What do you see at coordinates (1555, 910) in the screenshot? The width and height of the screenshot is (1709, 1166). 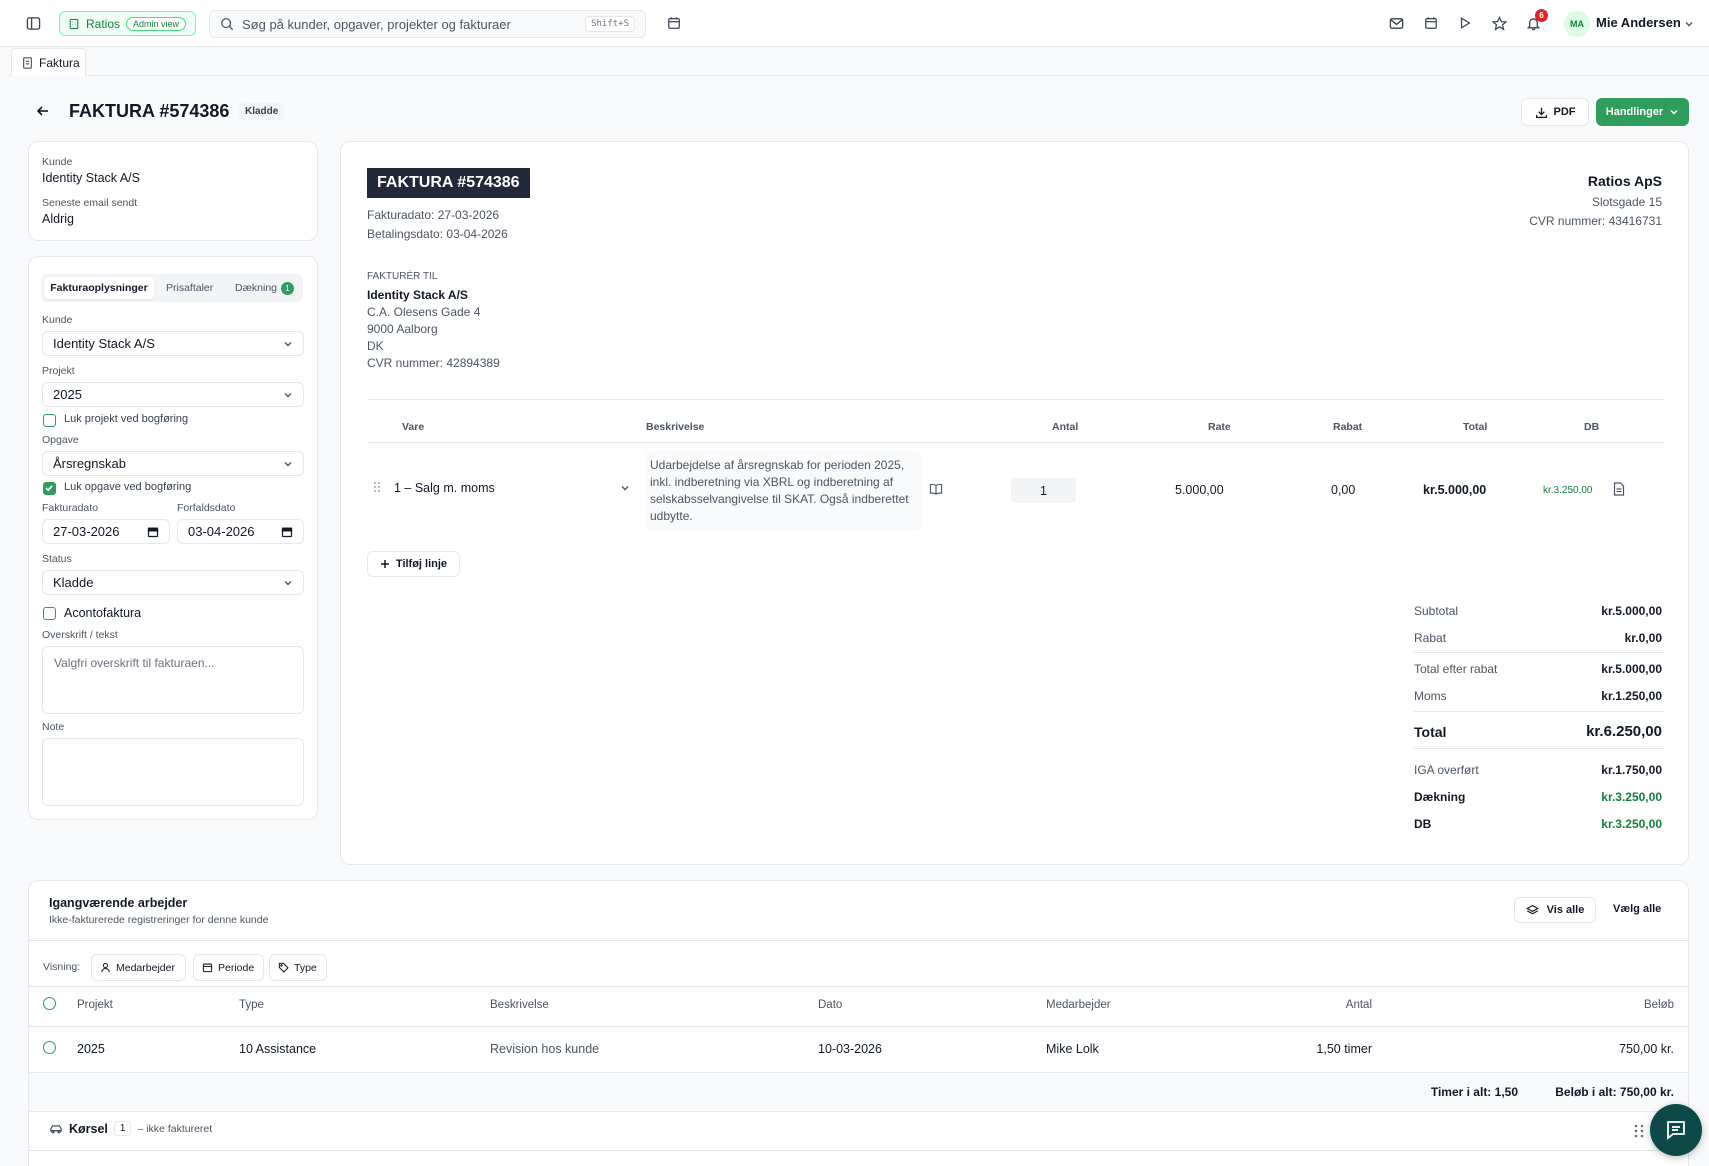 I see `show-all-button: Vis alle` at bounding box center [1555, 910].